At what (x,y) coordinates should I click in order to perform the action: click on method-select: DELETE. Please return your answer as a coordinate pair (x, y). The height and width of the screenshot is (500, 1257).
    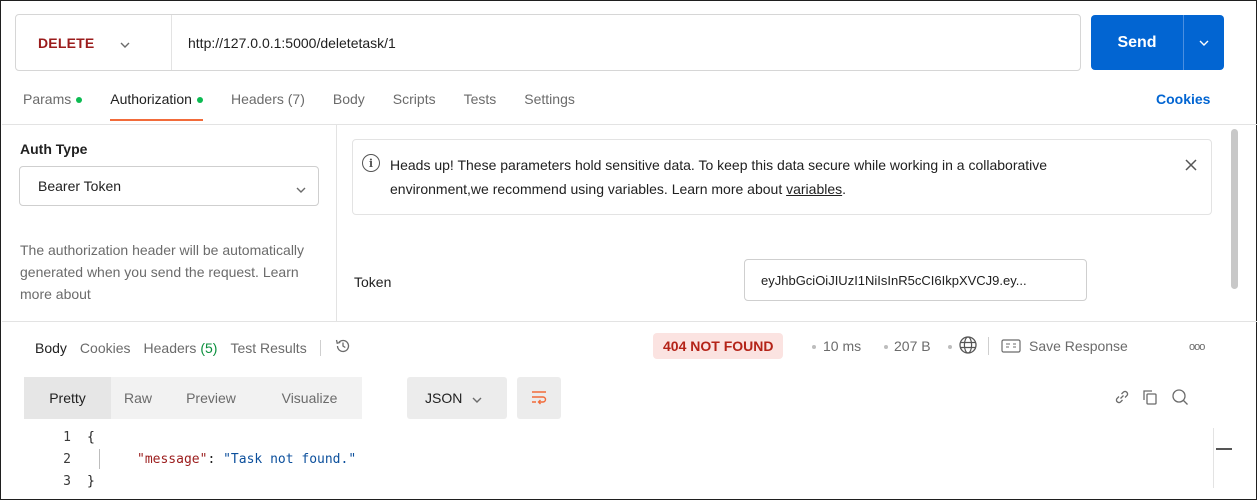
    Looking at the image, I should click on (94, 42).